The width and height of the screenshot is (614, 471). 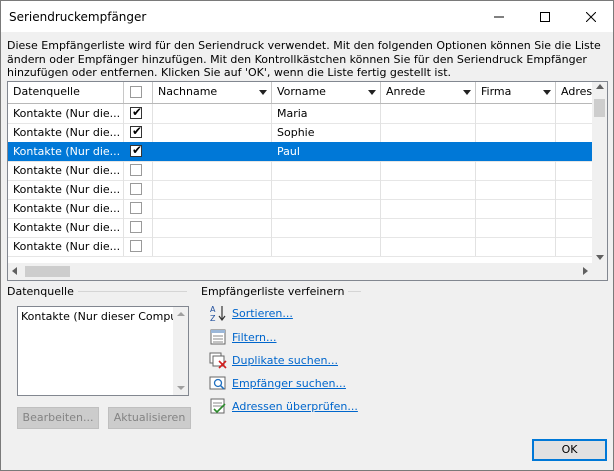 What do you see at coordinates (326, 151) in the screenshot?
I see `cell-vorname: Paul` at bounding box center [326, 151].